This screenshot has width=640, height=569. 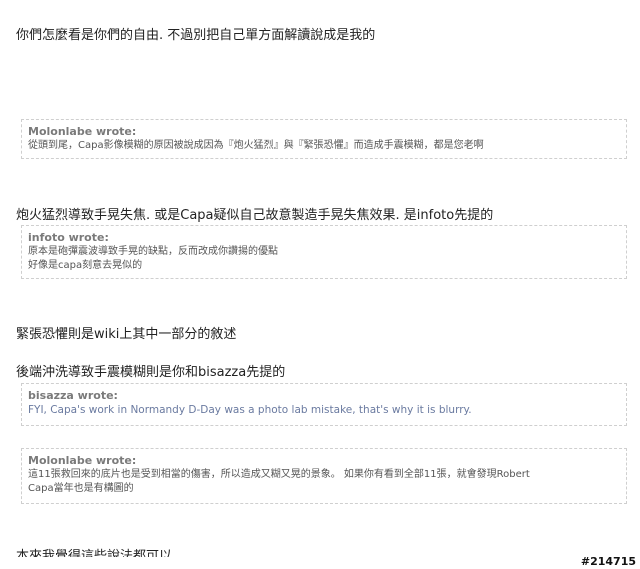 I want to click on quote-line: Capa當年也是有構圖的, so click(x=81, y=488).